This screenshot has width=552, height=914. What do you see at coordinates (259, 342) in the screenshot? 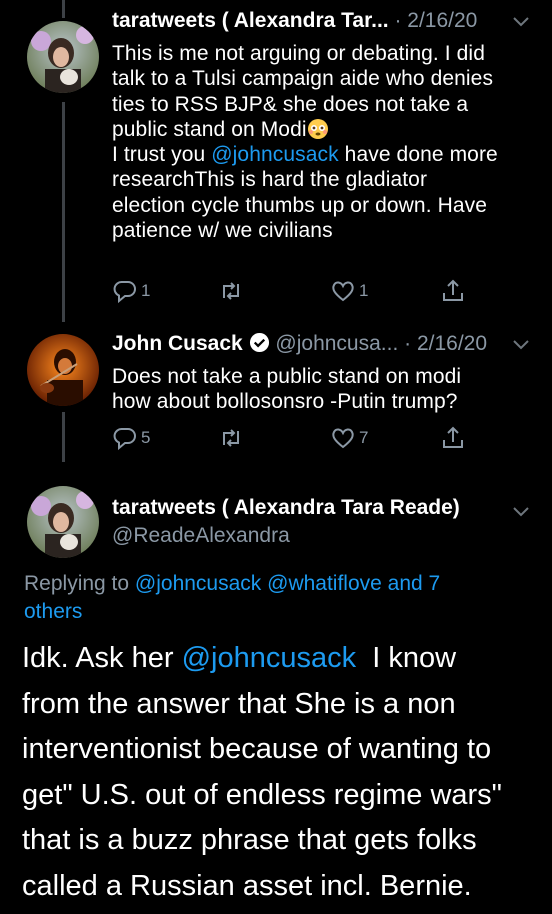
I see `verified-badge-icon` at bounding box center [259, 342].